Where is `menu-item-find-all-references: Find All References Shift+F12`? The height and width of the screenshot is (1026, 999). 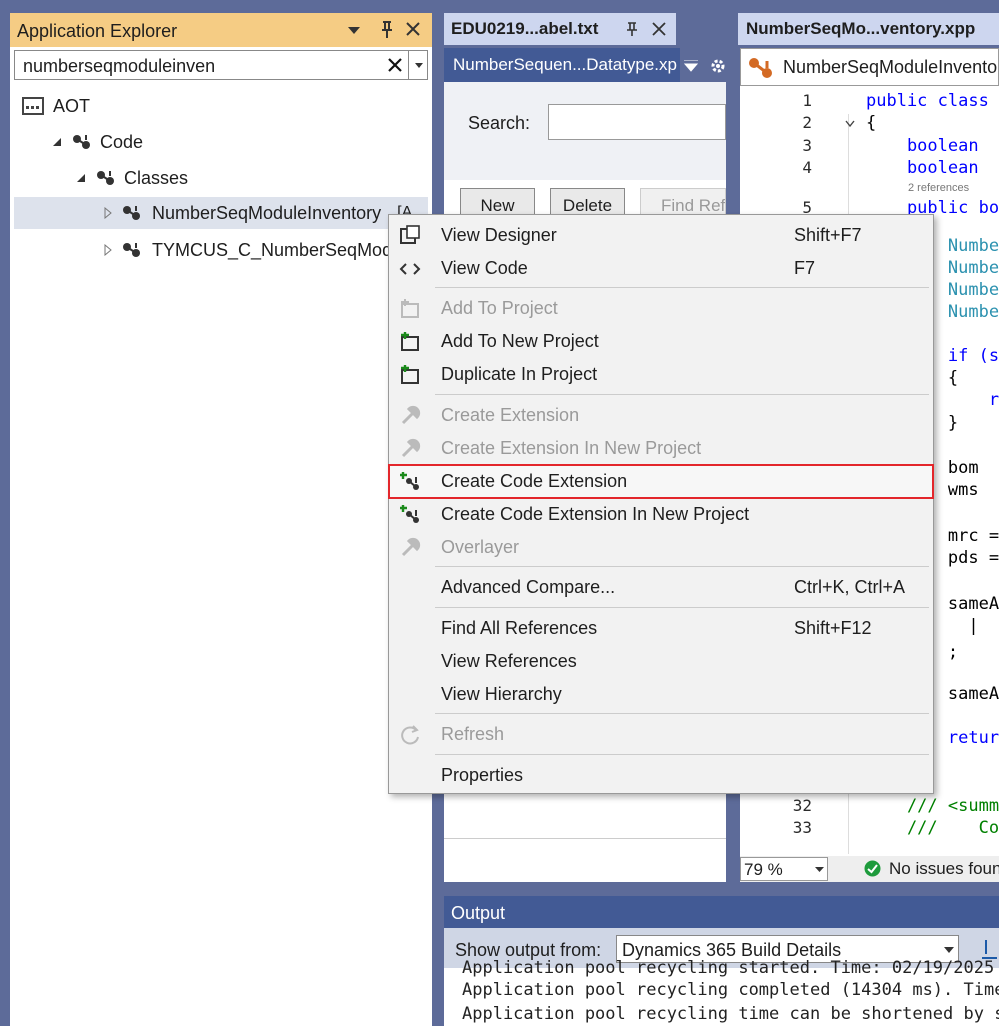
menu-item-find-all-references: Find All References Shift+F12 is located at coordinates (661, 628).